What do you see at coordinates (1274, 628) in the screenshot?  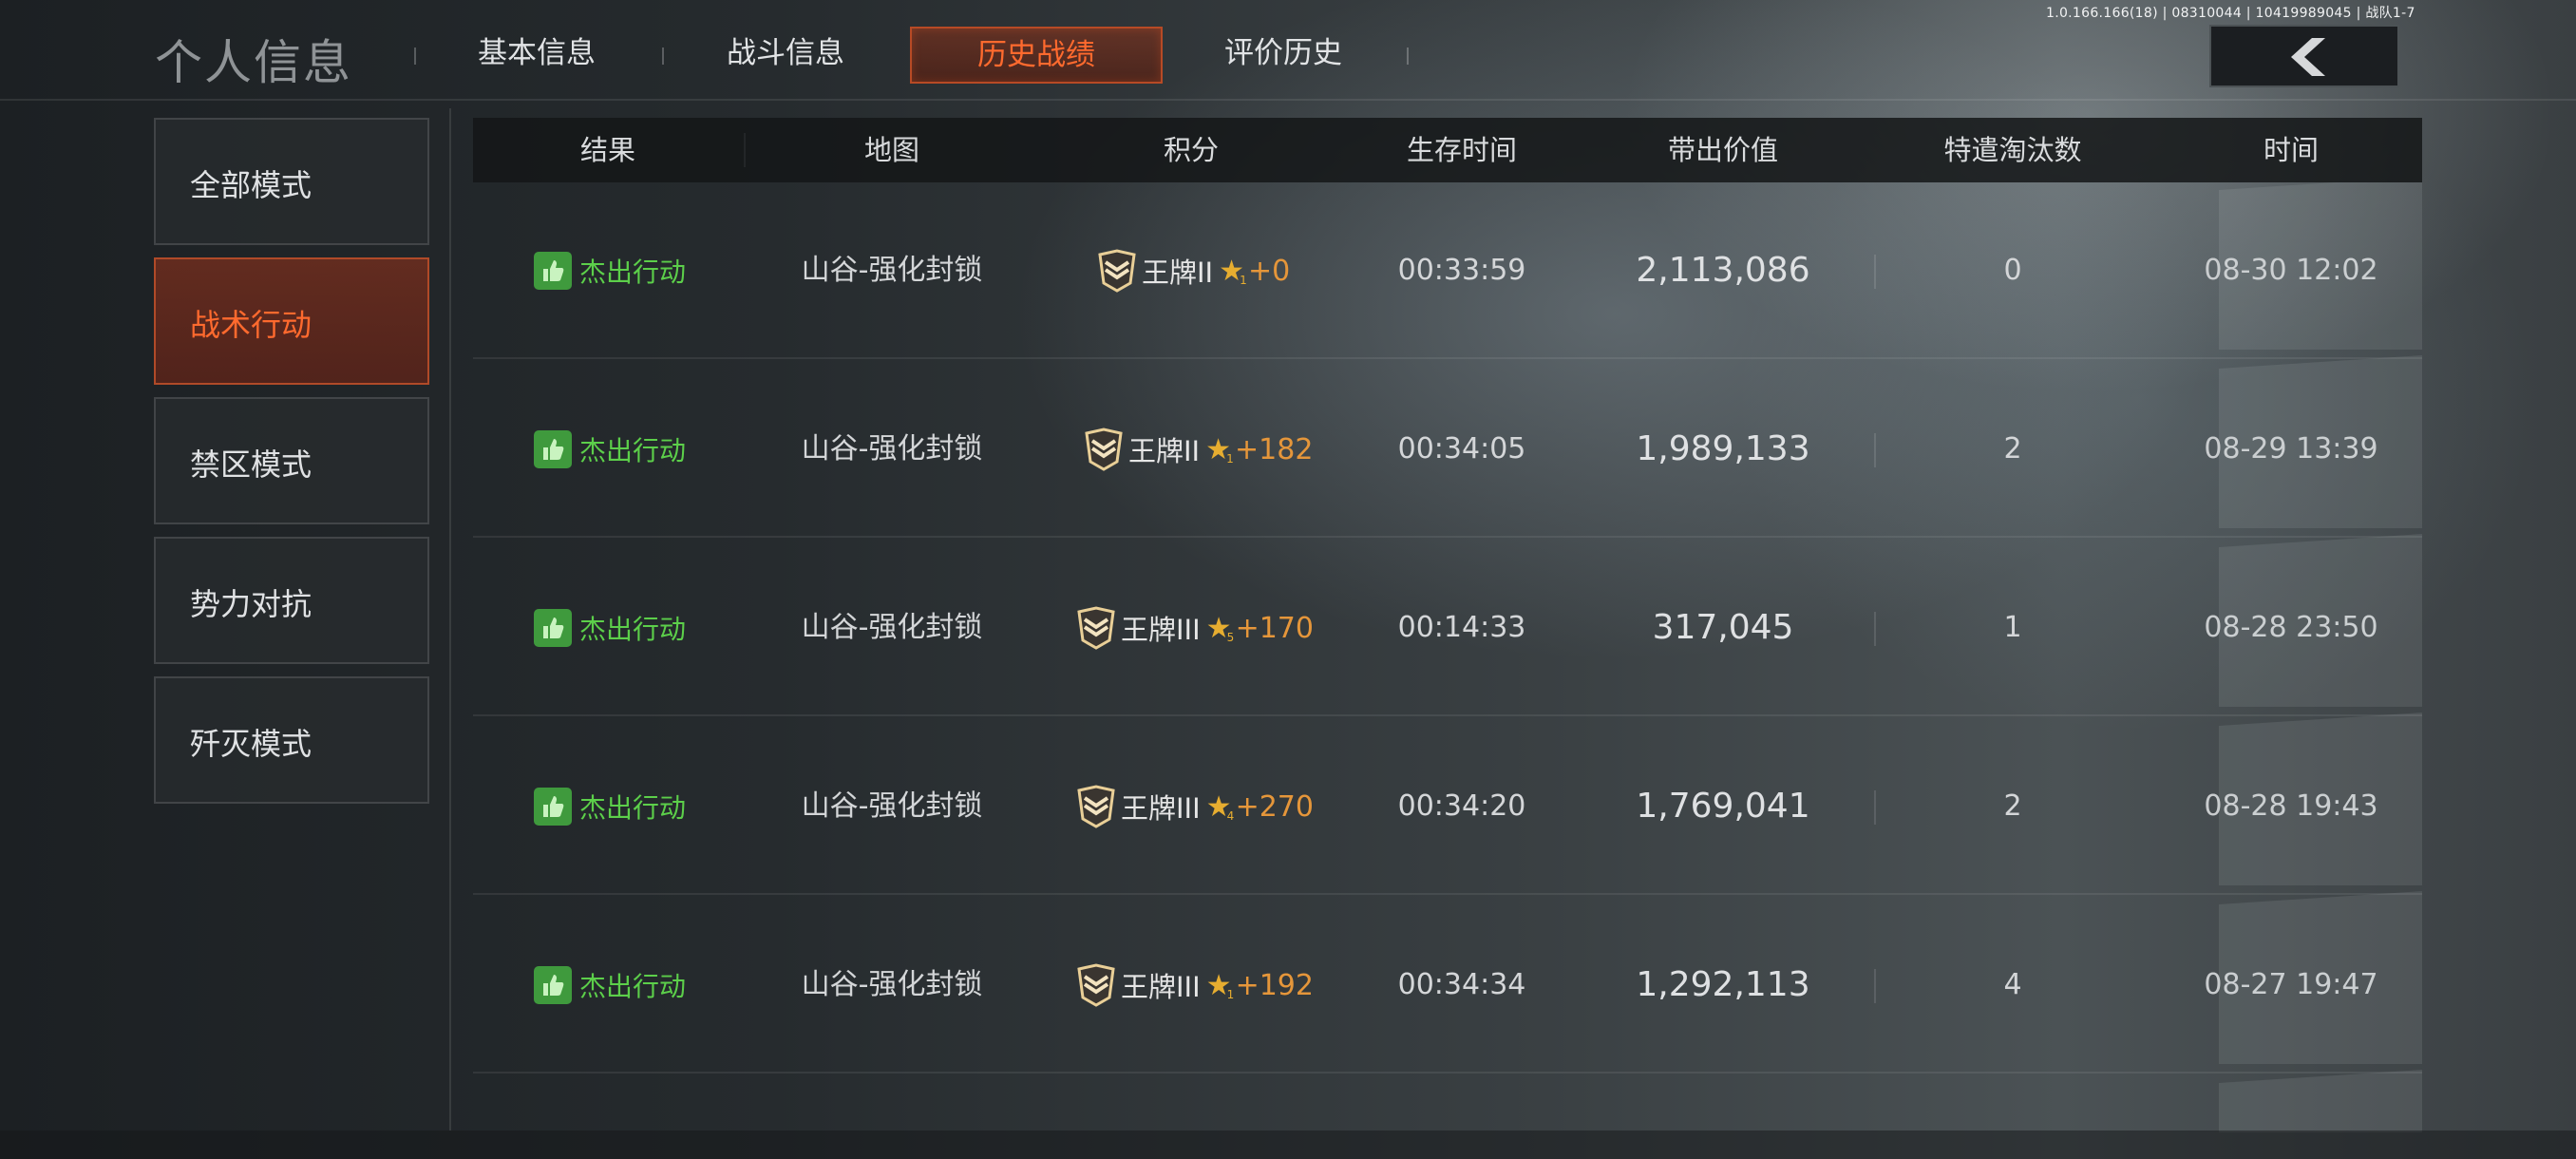 I see `score-delta: +170` at bounding box center [1274, 628].